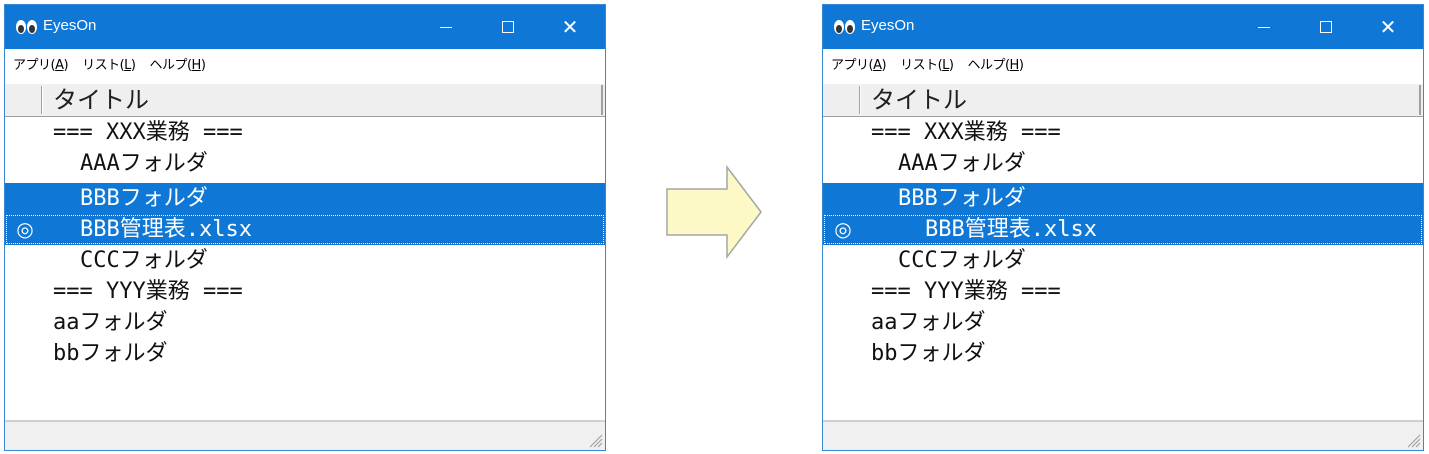  What do you see at coordinates (714, 212) in the screenshot?
I see `right-arrow-icon` at bounding box center [714, 212].